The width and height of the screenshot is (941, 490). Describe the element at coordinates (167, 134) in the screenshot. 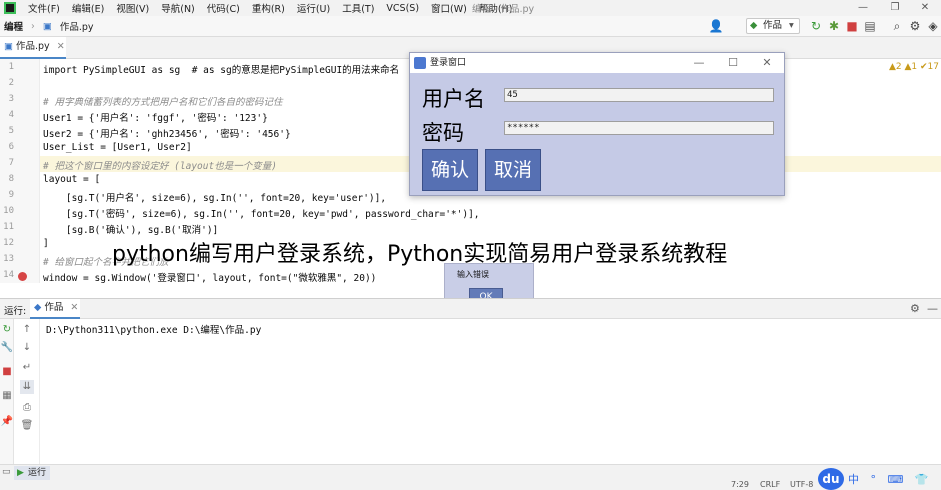

I see `code-line: User2 = {'用户名': 'ghh23456', '密码': '456'}` at that location.